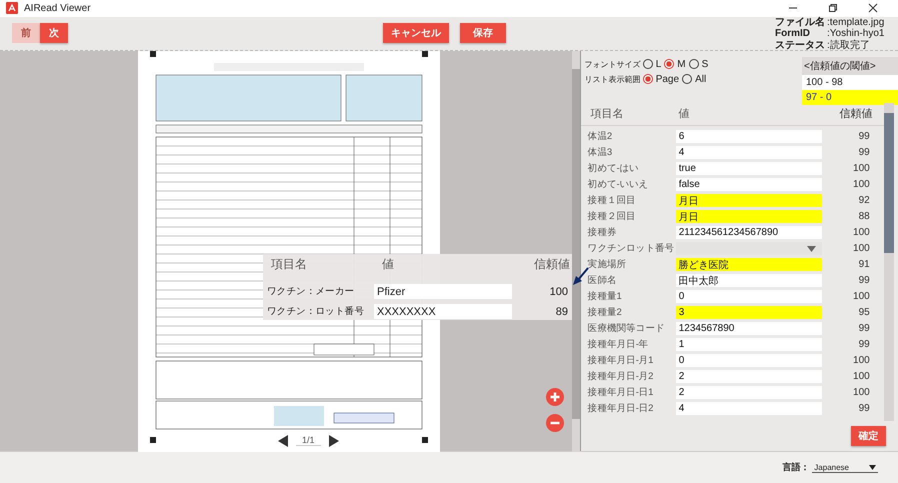 This screenshot has height=483, width=898. What do you see at coordinates (620, 377) in the screenshot?
I see `field-name: 接種年月日-月2` at bounding box center [620, 377].